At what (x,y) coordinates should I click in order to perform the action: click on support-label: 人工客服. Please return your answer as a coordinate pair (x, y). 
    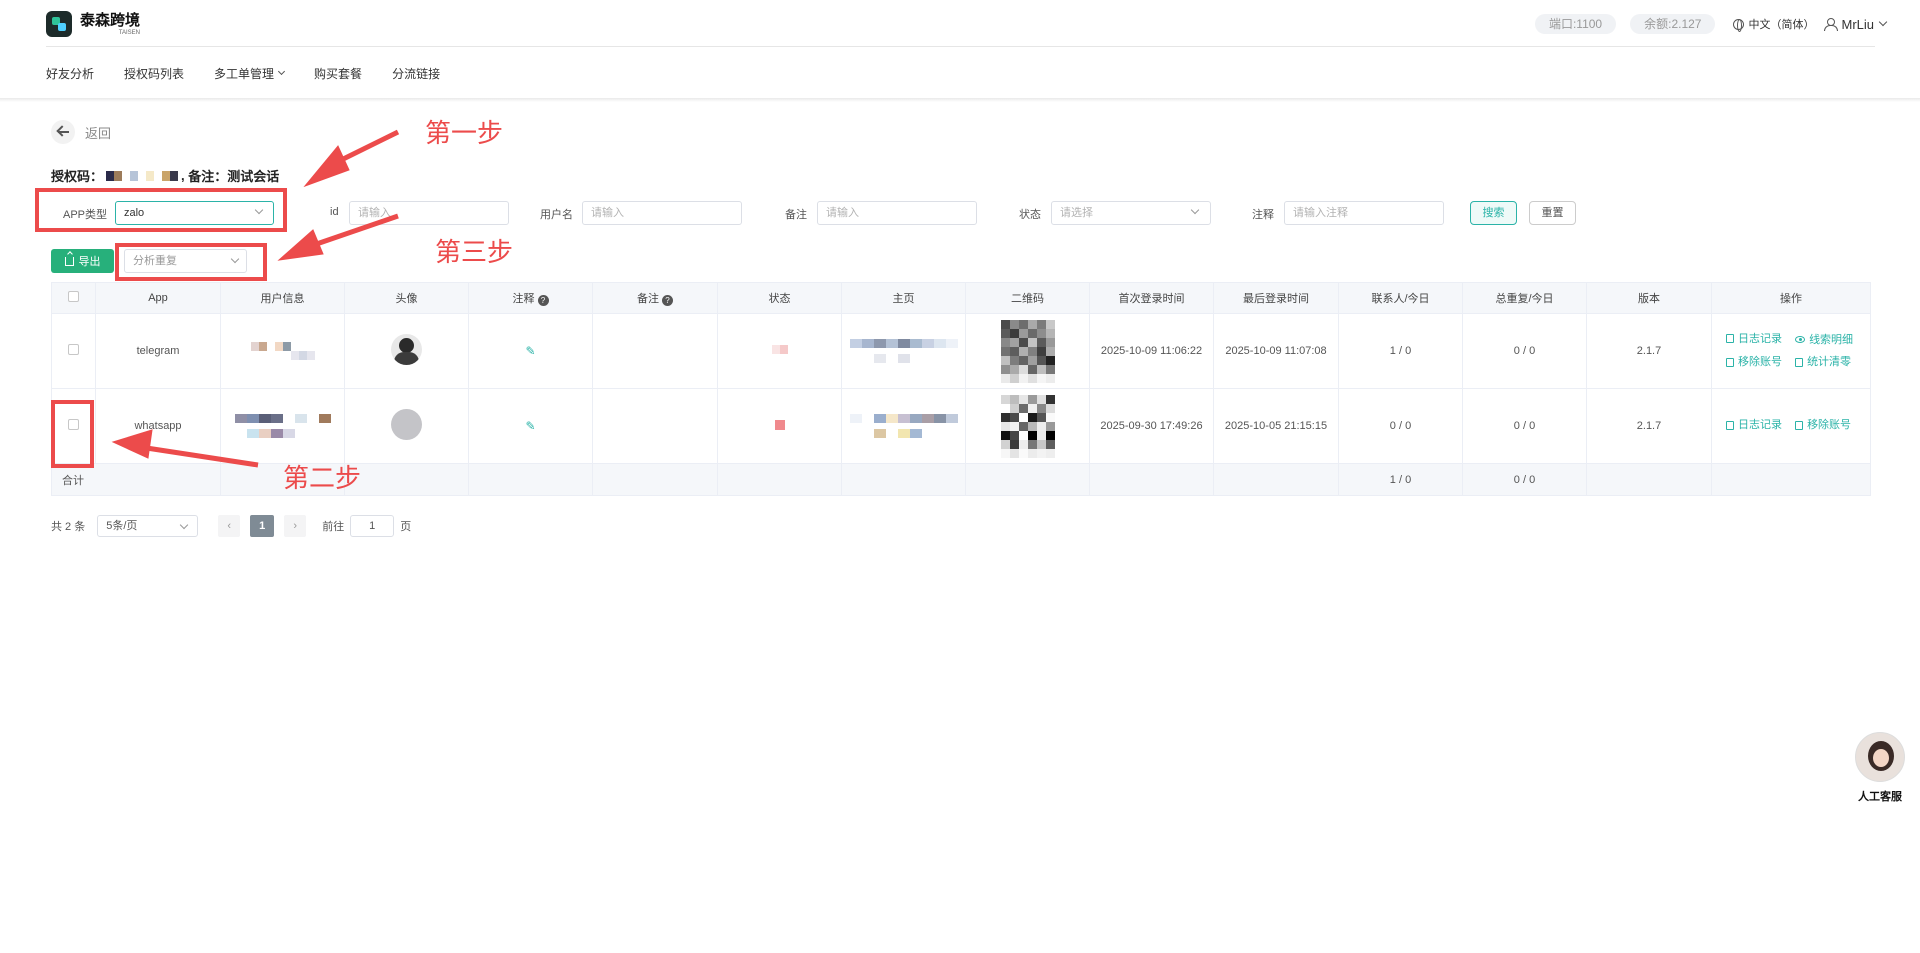
    Looking at the image, I should click on (1880, 797).